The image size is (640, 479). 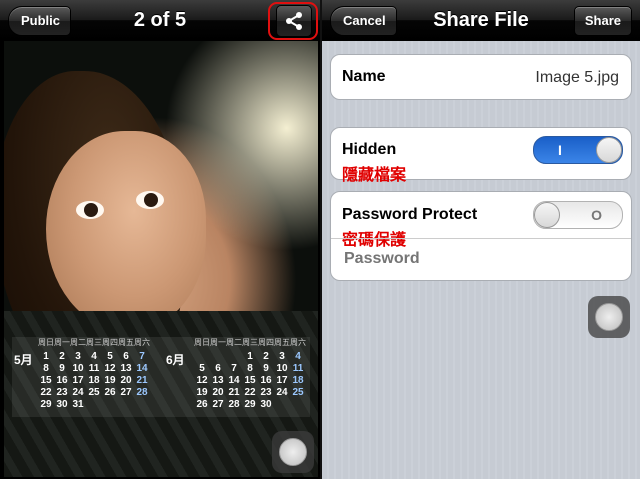 I want to click on calendar-row: 5 6 7 8 9 10 11, so click(x=250, y=368).